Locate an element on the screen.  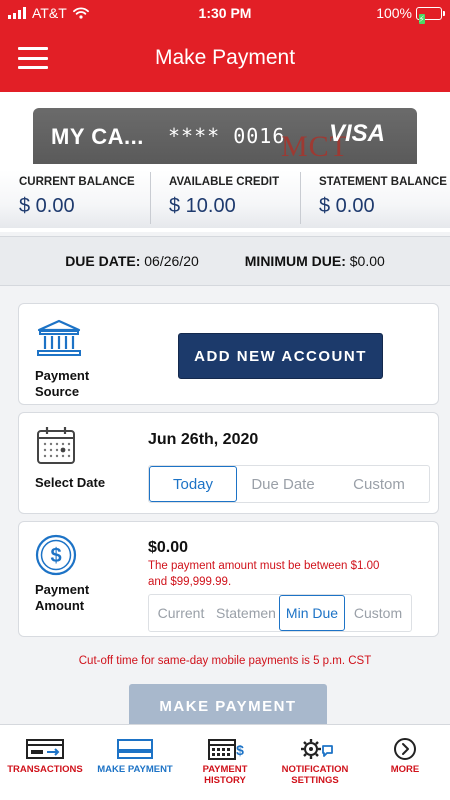
bank-icon is located at coordinates (59, 337).